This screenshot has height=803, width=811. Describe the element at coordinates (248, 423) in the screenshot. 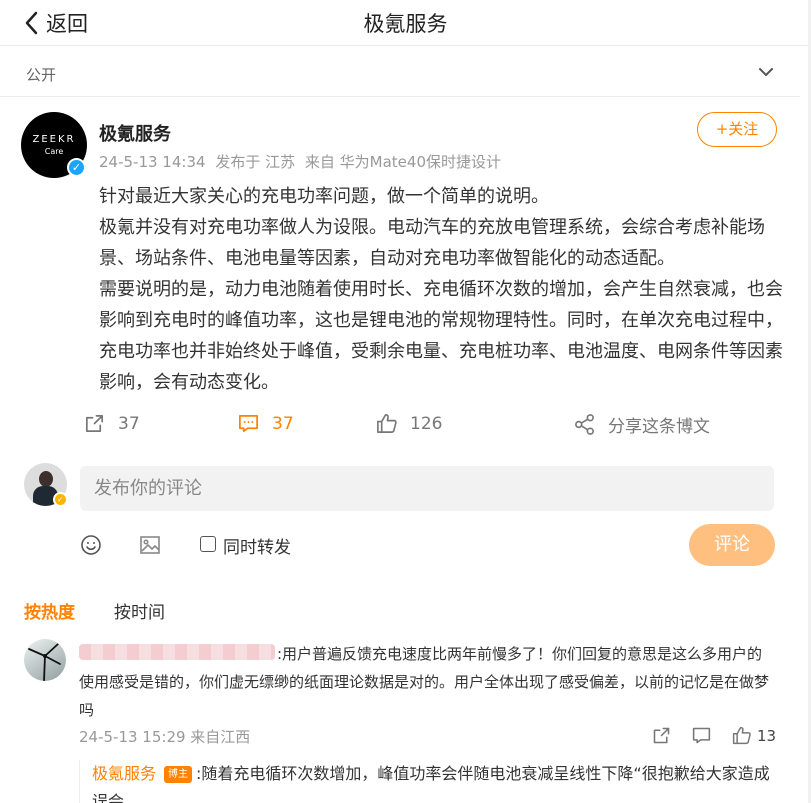

I see `comment-icon` at that location.